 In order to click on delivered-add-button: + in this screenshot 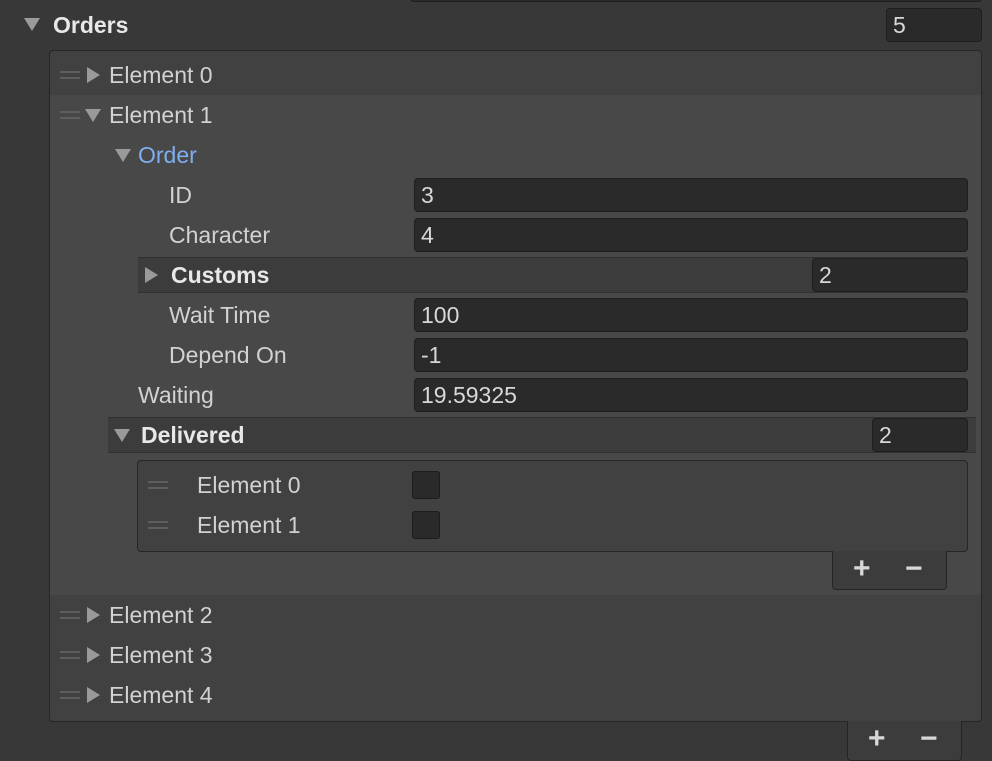, I will do `click(862, 569)`.